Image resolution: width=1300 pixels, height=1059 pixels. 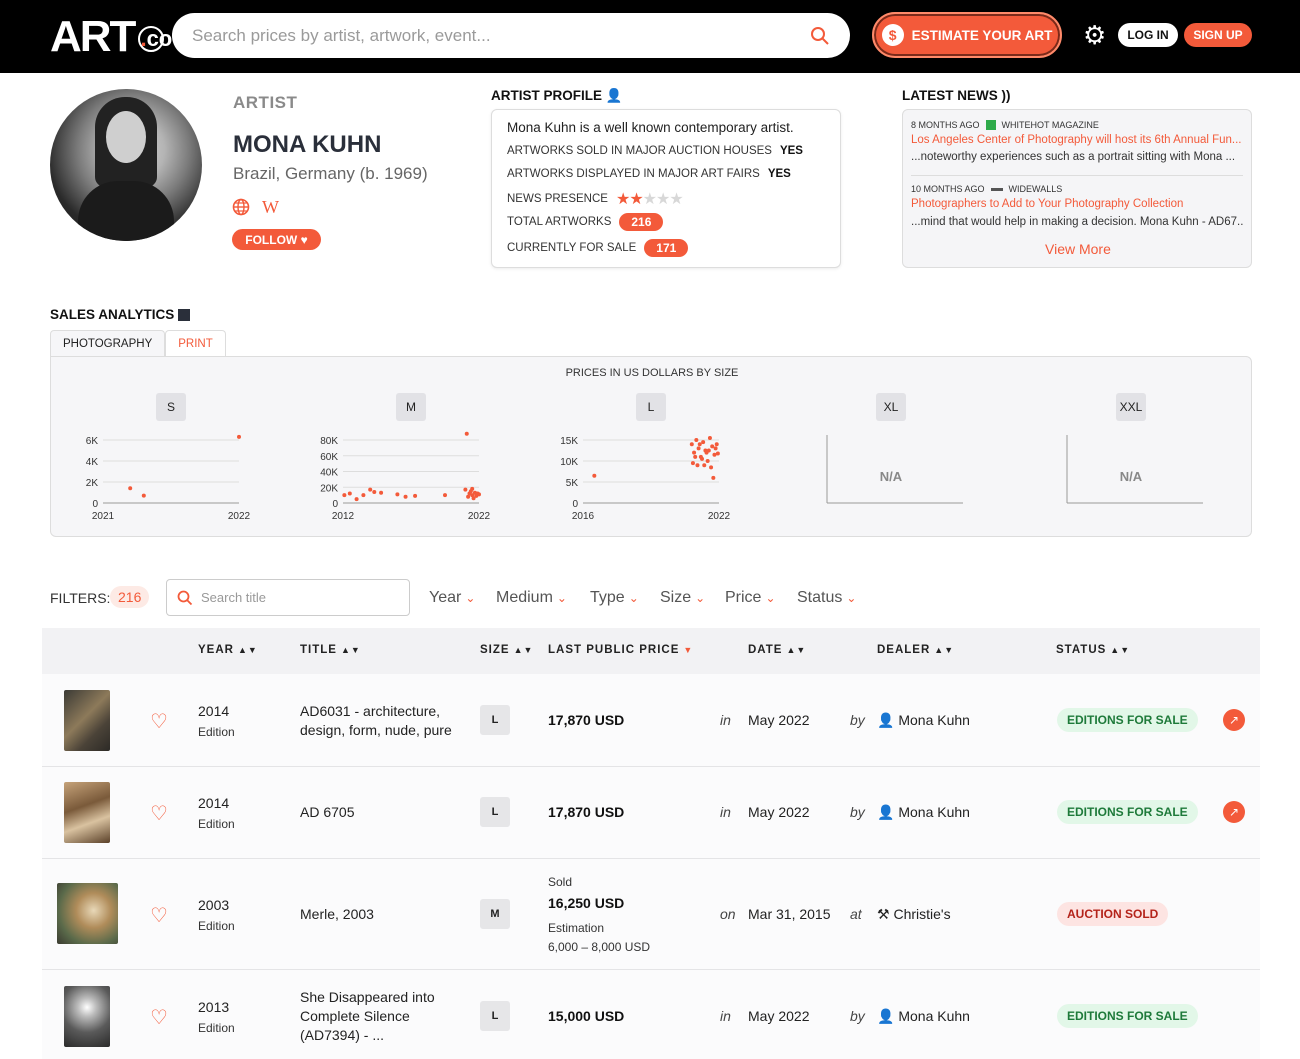 I want to click on col-dealer: DEALER ▲▼, so click(x=915, y=650).